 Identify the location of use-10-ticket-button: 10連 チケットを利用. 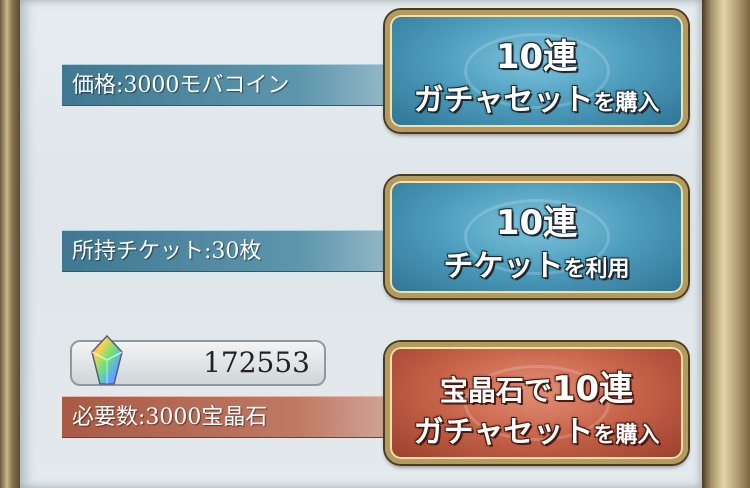
(536, 237).